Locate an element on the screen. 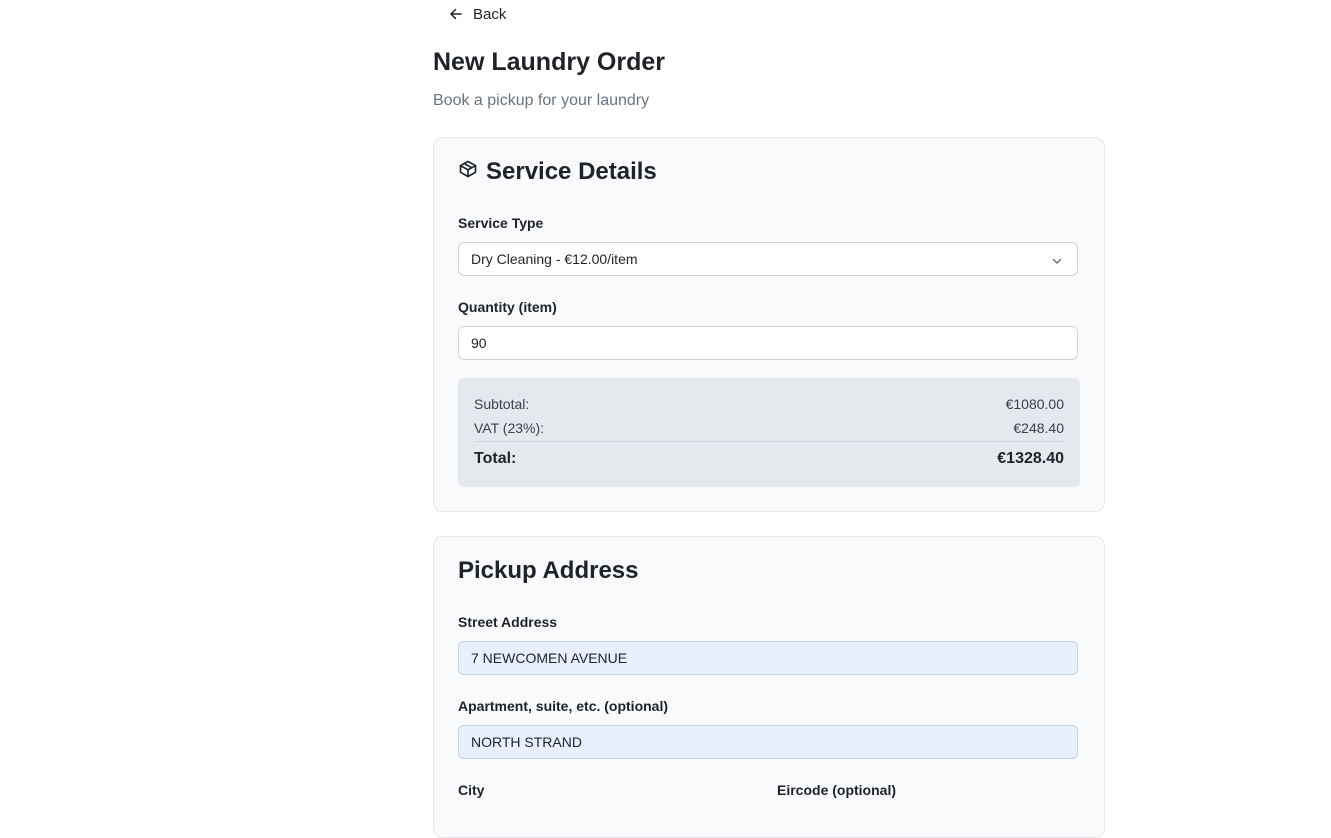  apartment-input: NORTH STRAND is located at coordinates (768, 742).